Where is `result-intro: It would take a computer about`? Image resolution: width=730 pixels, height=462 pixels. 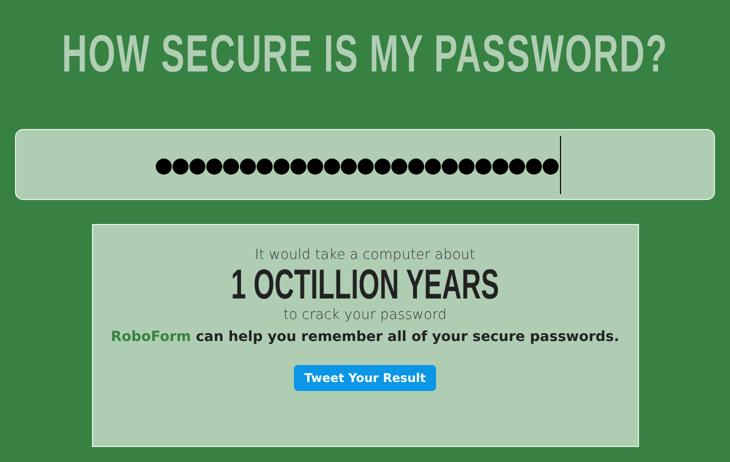
result-intro: It would take a computer about is located at coordinates (365, 255).